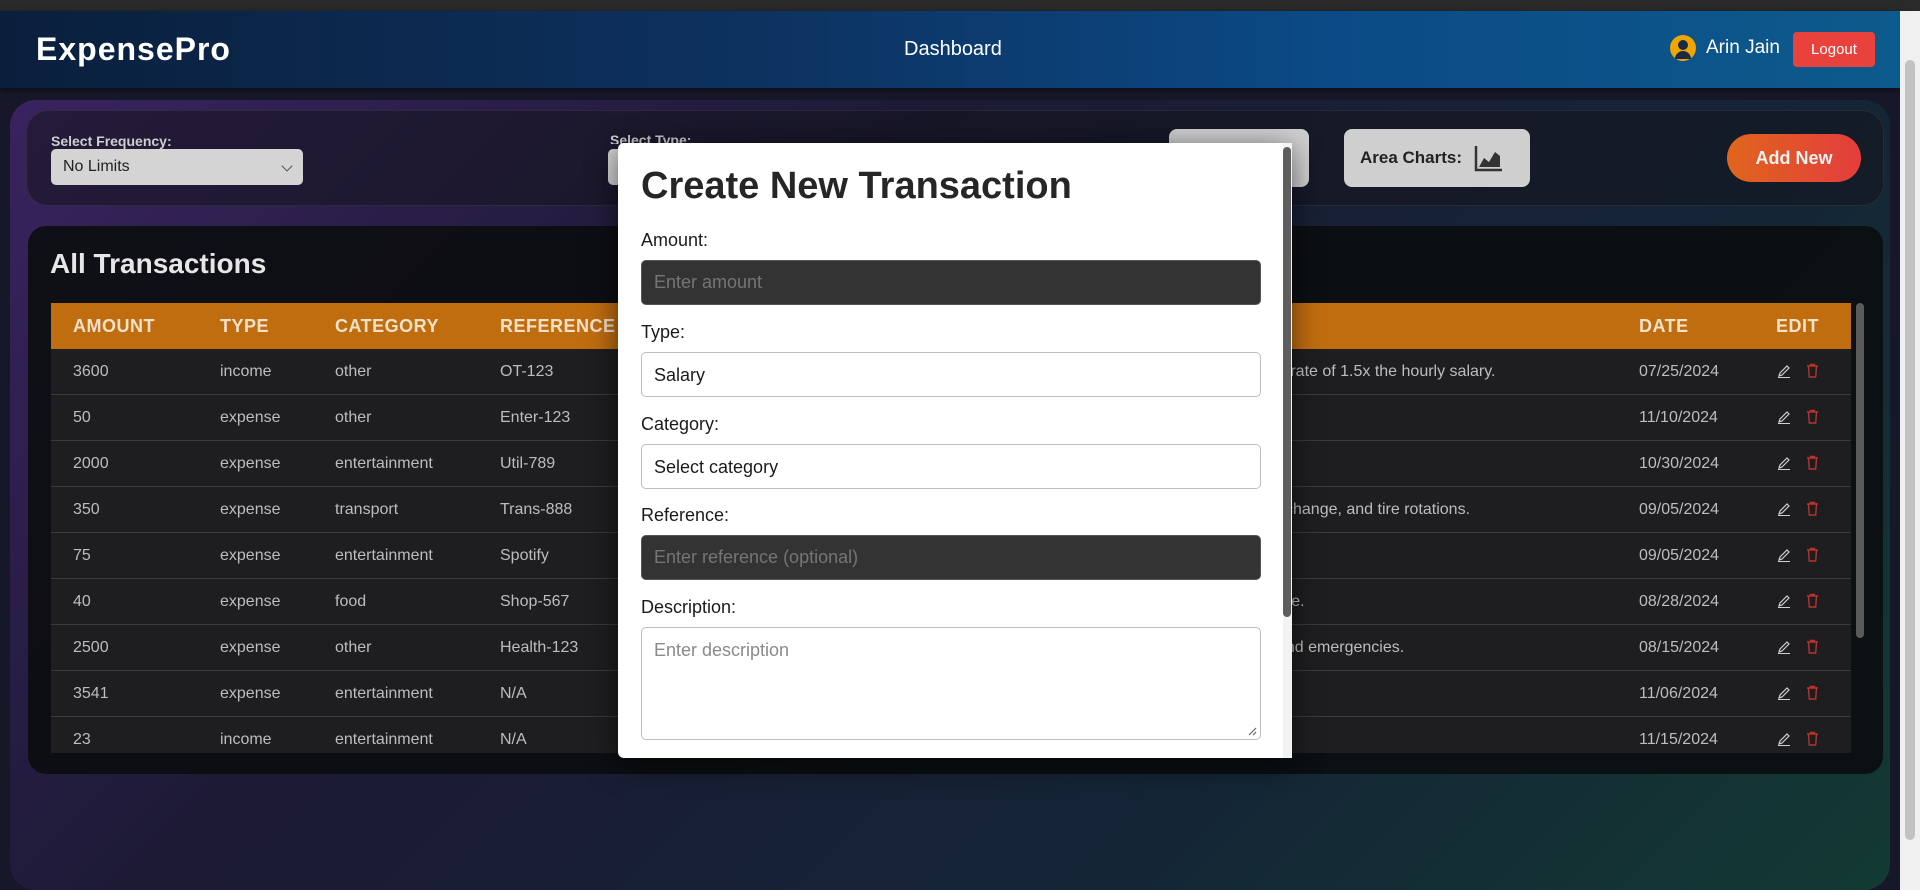  Describe the element at coordinates (1679, 371) in the screenshot. I see `cell-date: 07/25/2024` at that location.